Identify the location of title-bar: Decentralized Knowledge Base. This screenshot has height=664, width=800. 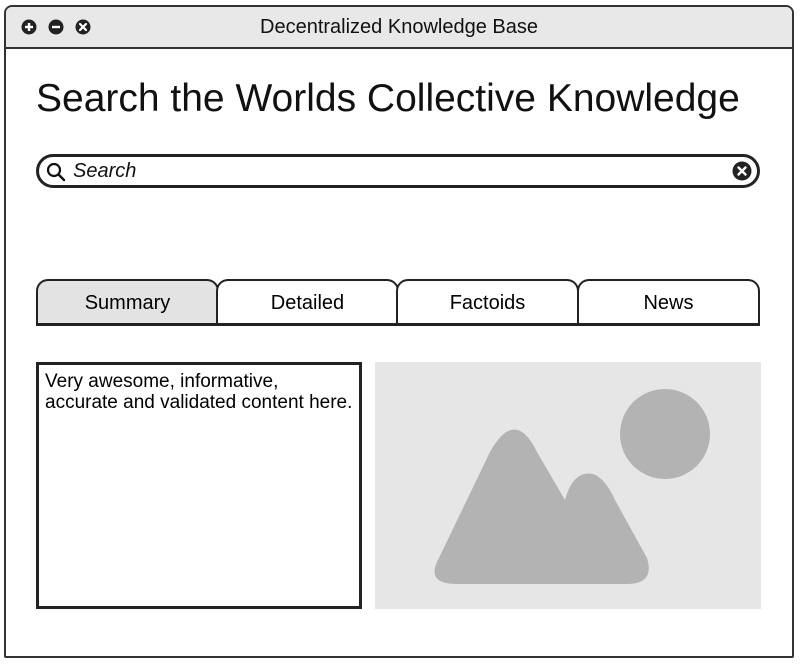
(399, 28).